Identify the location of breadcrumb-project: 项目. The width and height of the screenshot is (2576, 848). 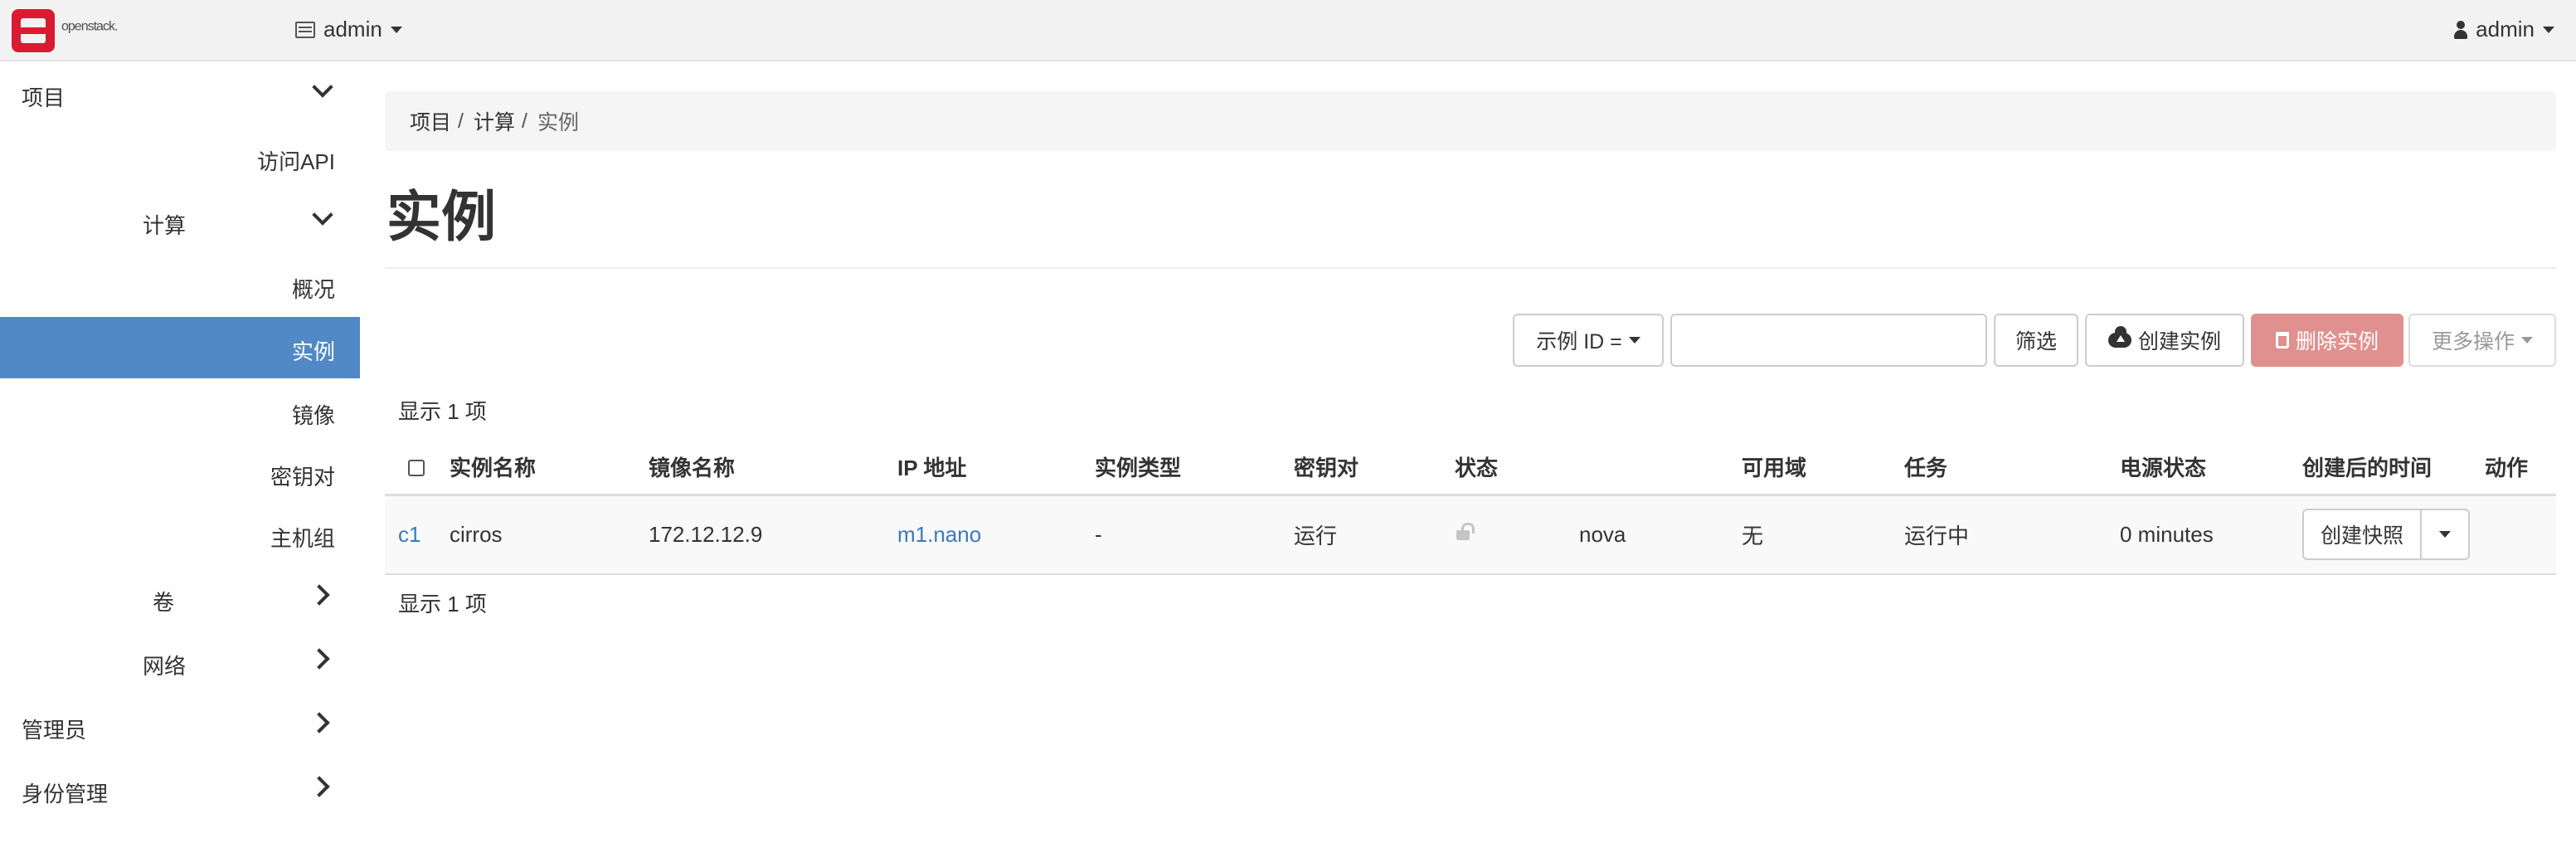
(430, 121).